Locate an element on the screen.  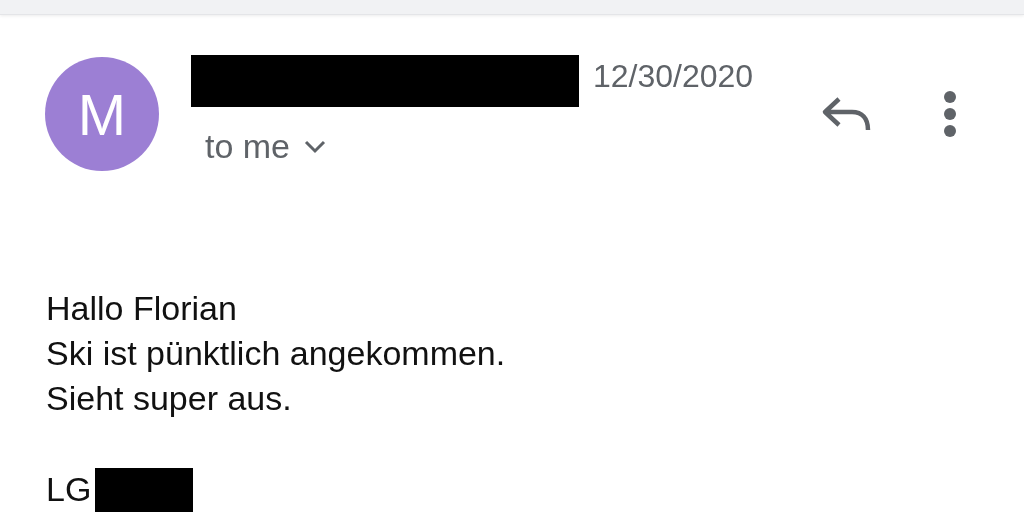
message-date: 12/30/2020 is located at coordinates (673, 76).